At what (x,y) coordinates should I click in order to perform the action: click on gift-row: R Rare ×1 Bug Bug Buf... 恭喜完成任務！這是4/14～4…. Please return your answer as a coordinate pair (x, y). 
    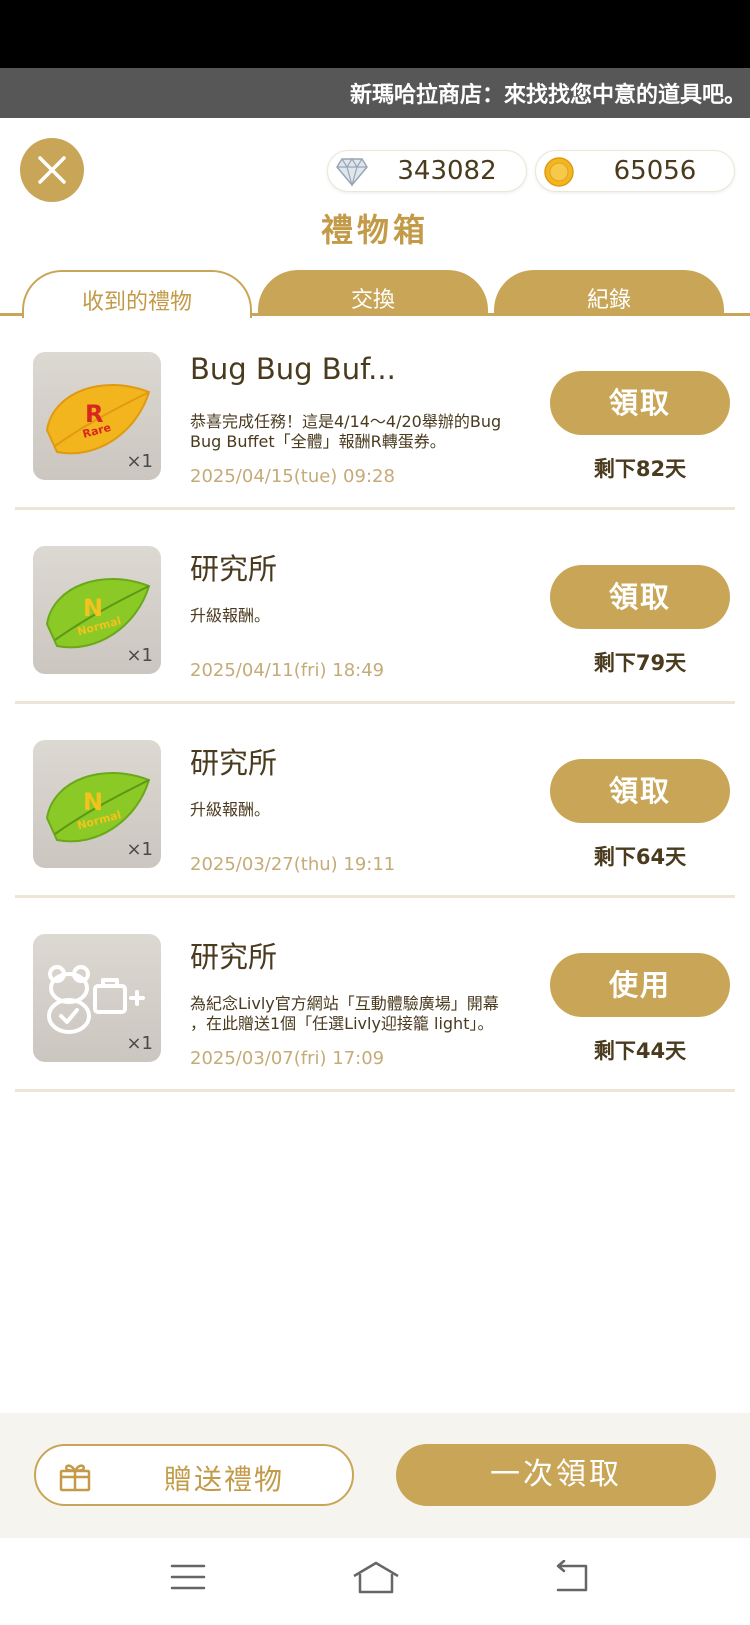
    Looking at the image, I should click on (375, 413).